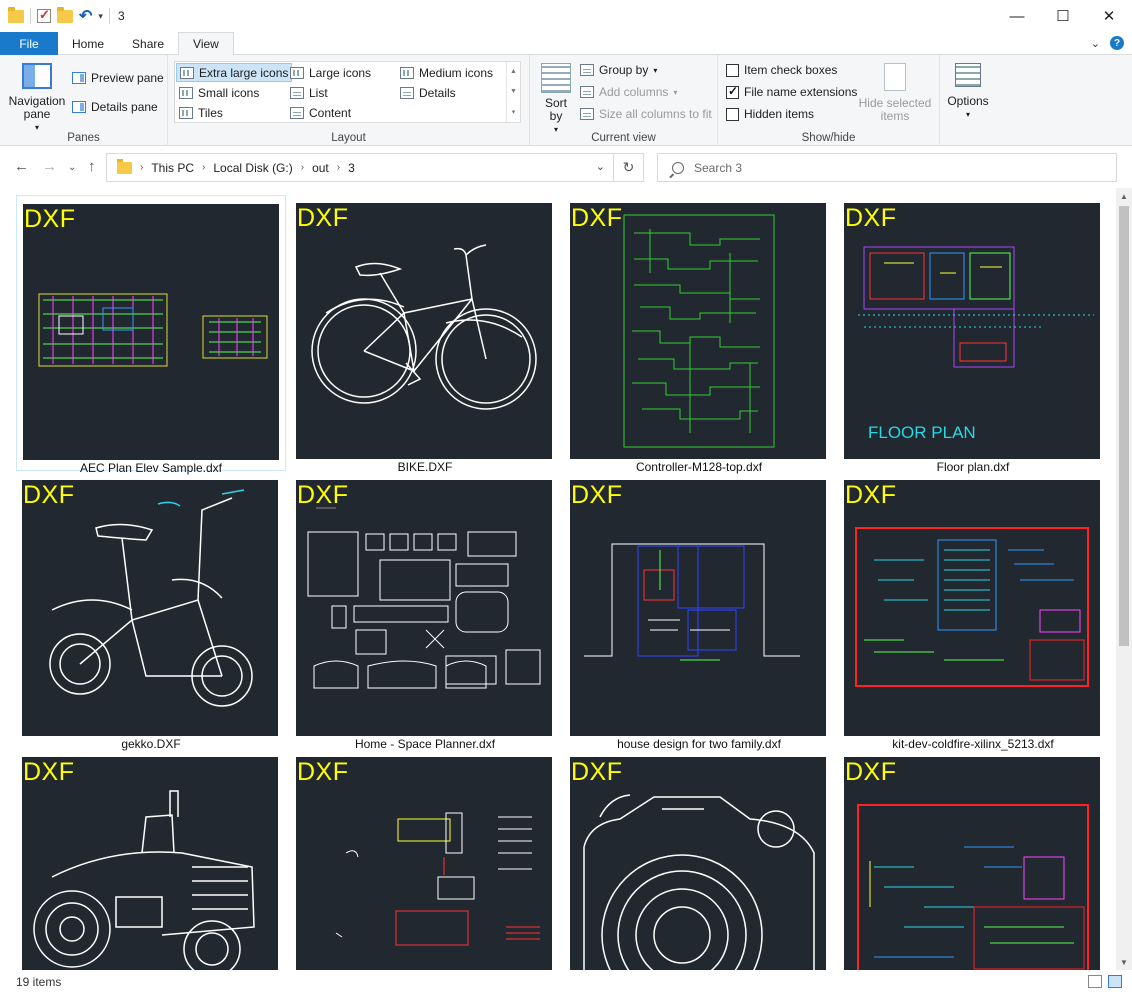 This screenshot has height=994, width=1132. What do you see at coordinates (21, 166) in the screenshot?
I see `back-icon: ←` at bounding box center [21, 166].